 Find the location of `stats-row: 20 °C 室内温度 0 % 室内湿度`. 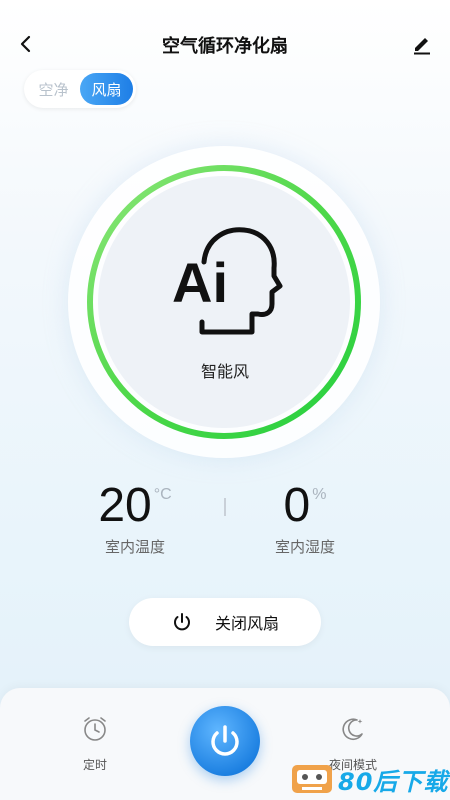

stats-row: 20 °C 室内温度 0 % 室内湿度 is located at coordinates (225, 520).